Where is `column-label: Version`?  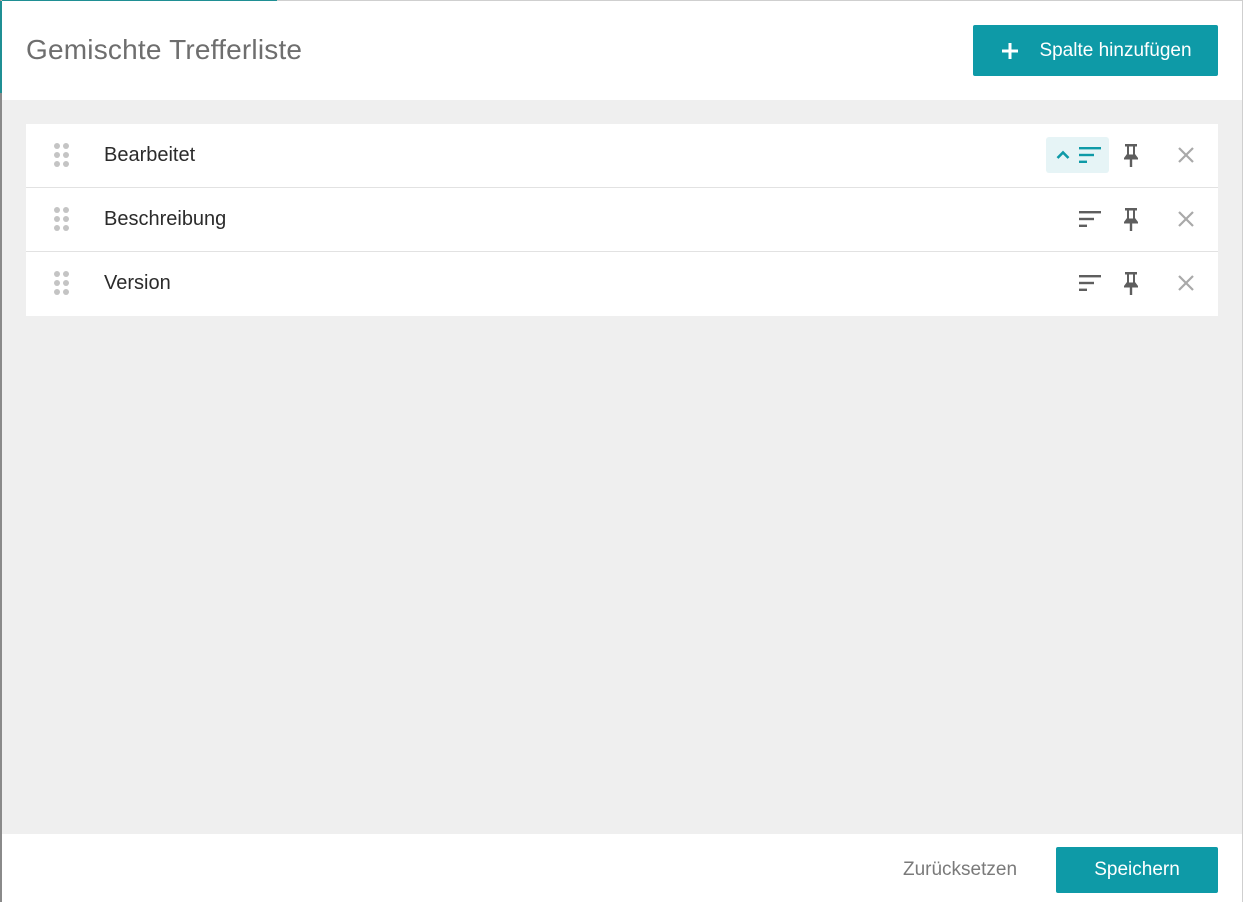 column-label: Version is located at coordinates (137, 283).